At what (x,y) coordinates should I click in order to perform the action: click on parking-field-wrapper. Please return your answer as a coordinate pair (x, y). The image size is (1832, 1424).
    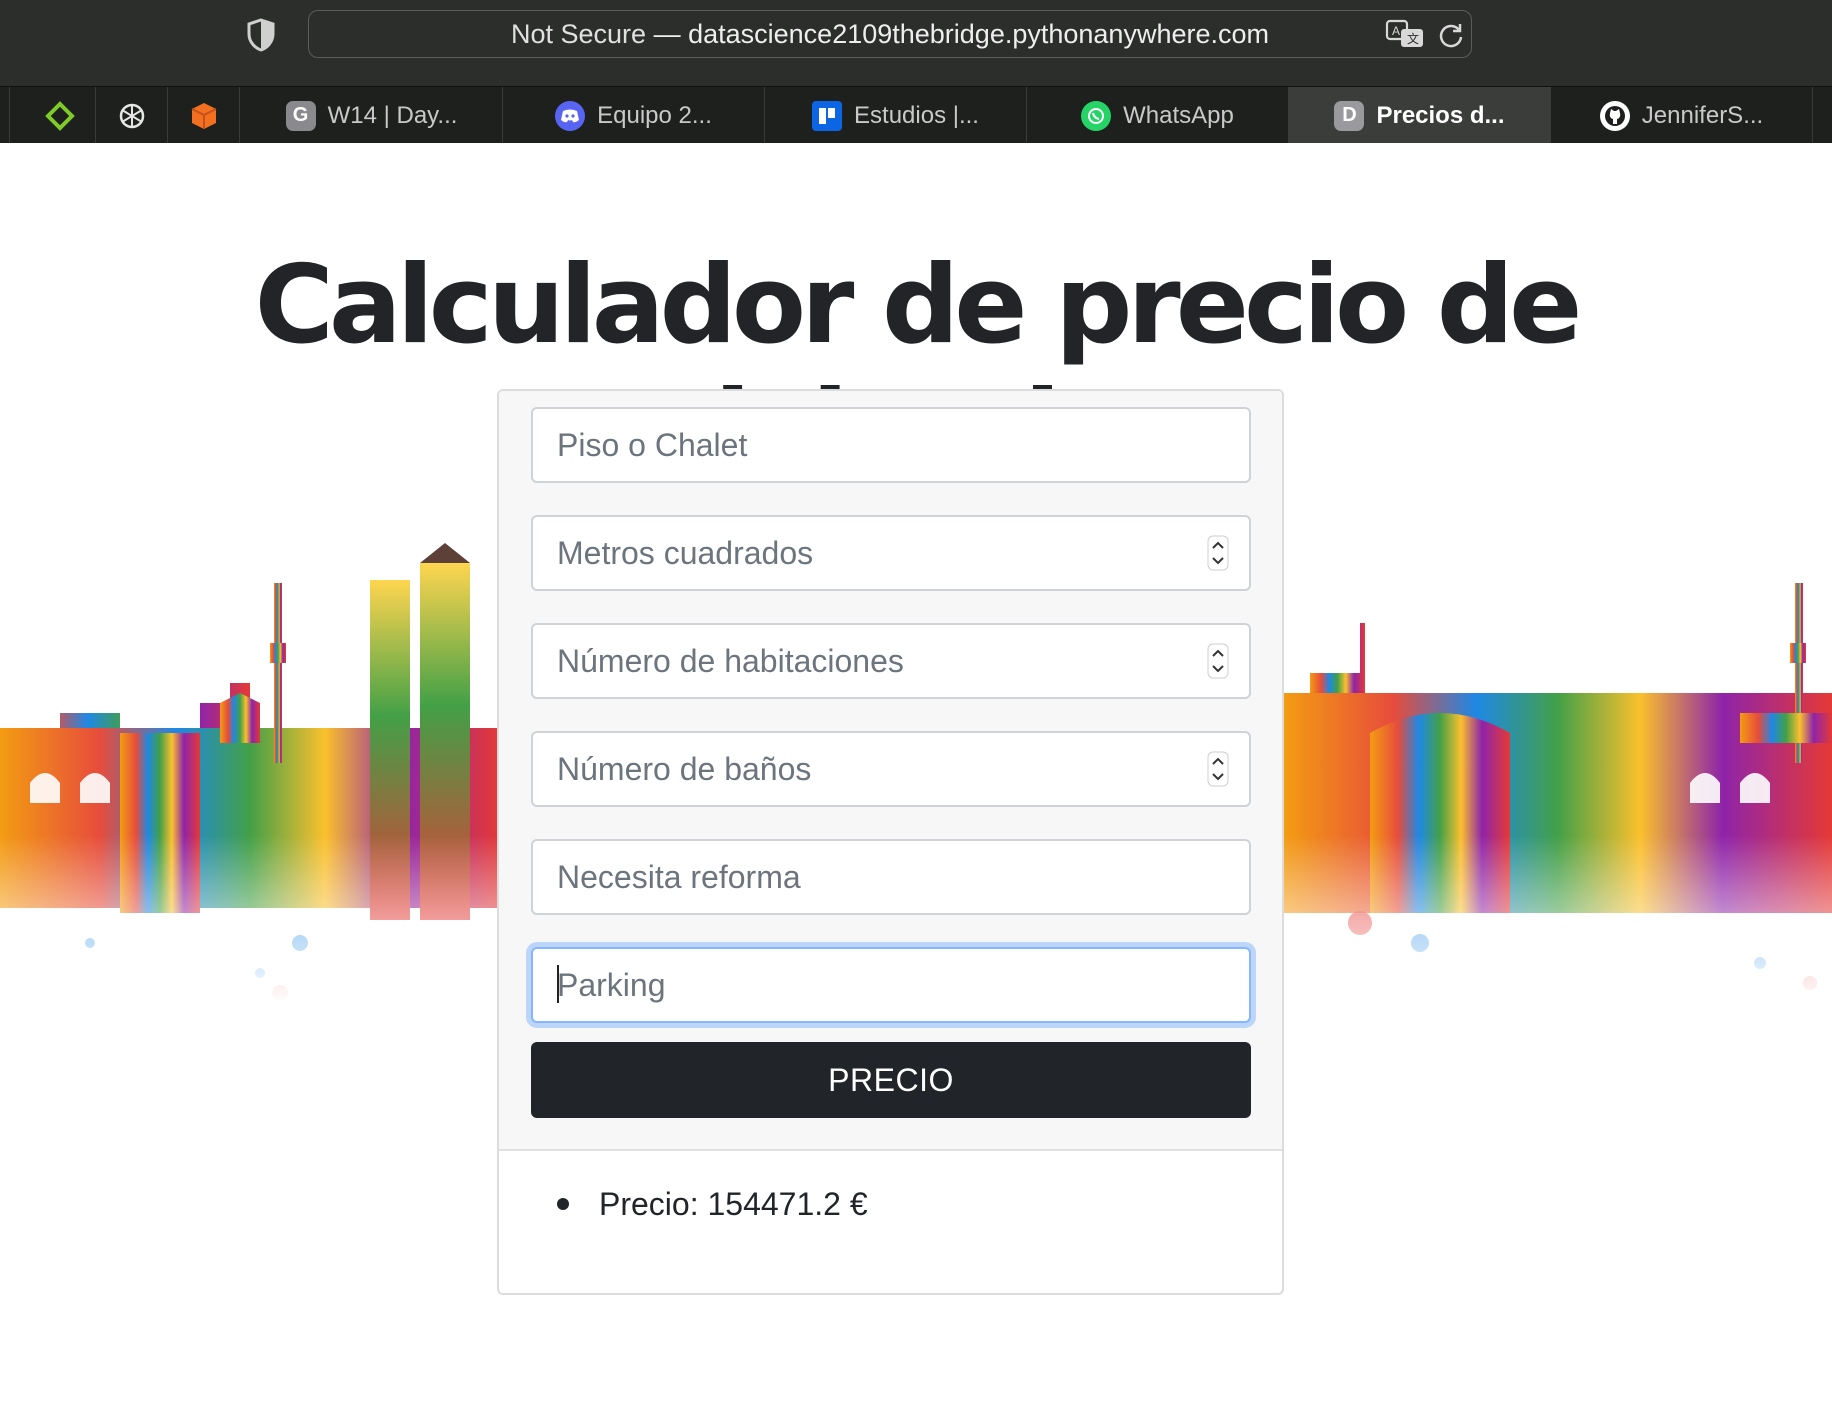
    Looking at the image, I should click on (890, 985).